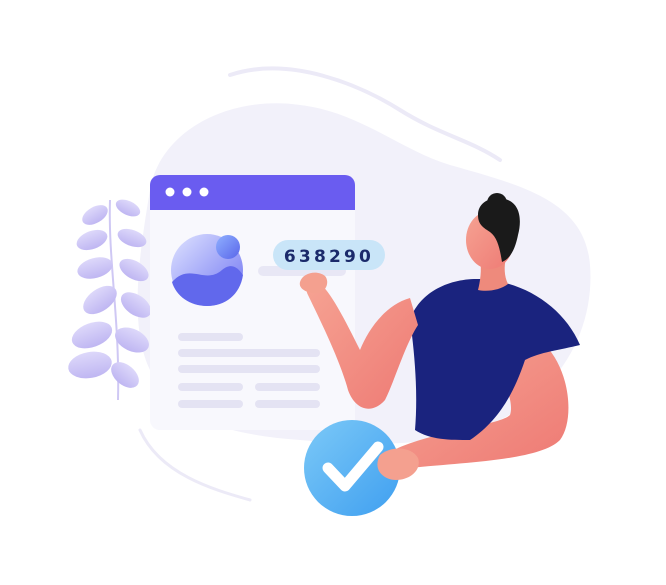 This screenshot has height=585, width=666. I want to click on window-control-dots, so click(187, 192).